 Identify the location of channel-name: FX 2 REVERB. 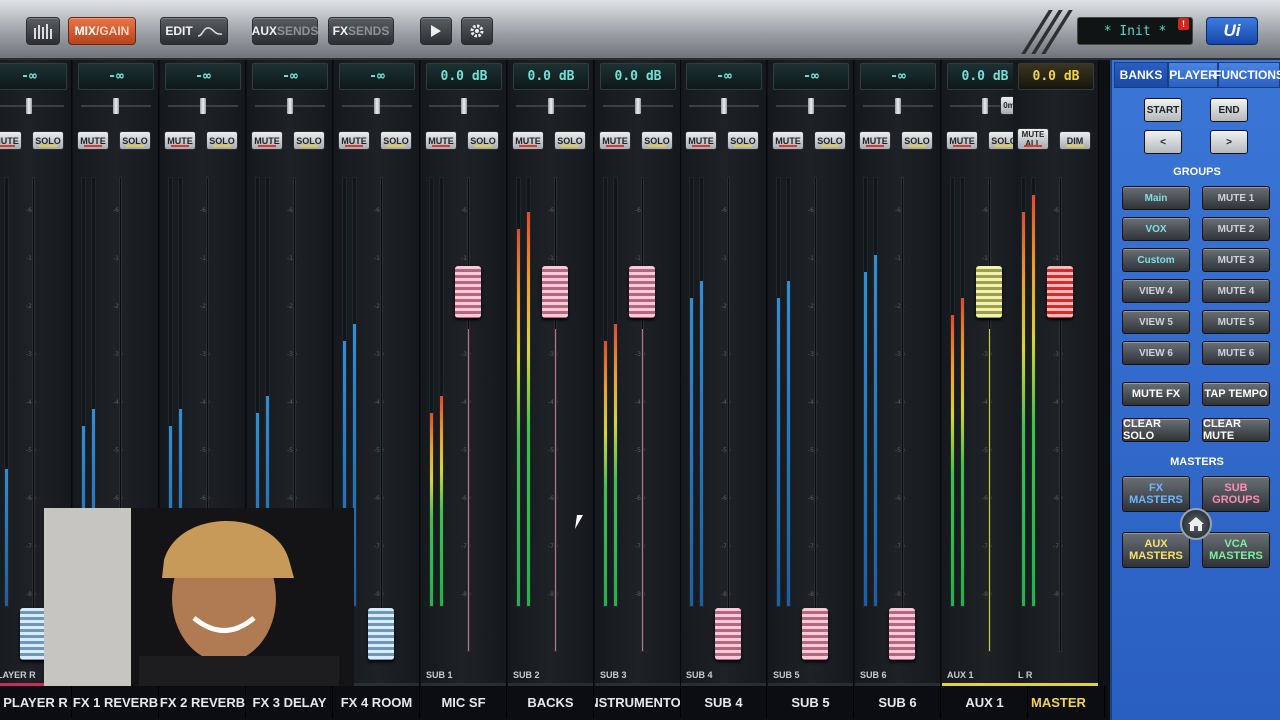
(203, 702).